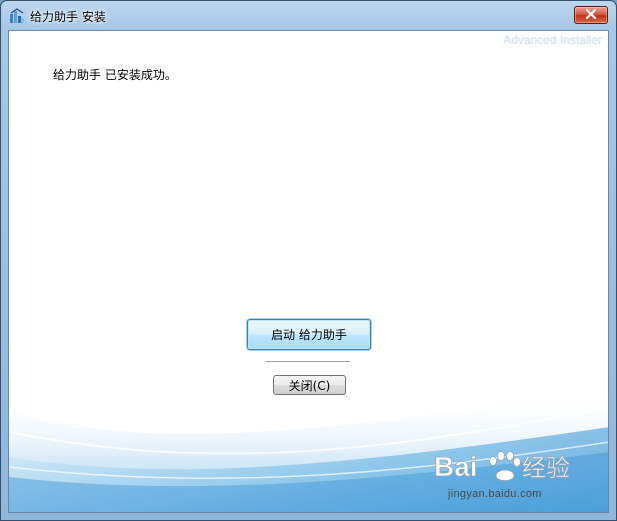 The height and width of the screenshot is (521, 617). I want to click on installer-icon, so click(17, 16).